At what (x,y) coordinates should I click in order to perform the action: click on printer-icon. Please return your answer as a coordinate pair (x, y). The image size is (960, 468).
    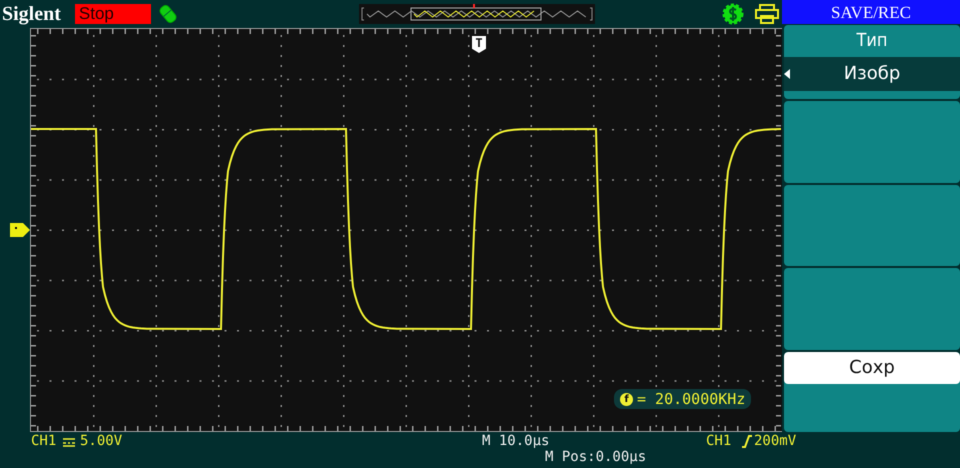
    Looking at the image, I should click on (767, 14).